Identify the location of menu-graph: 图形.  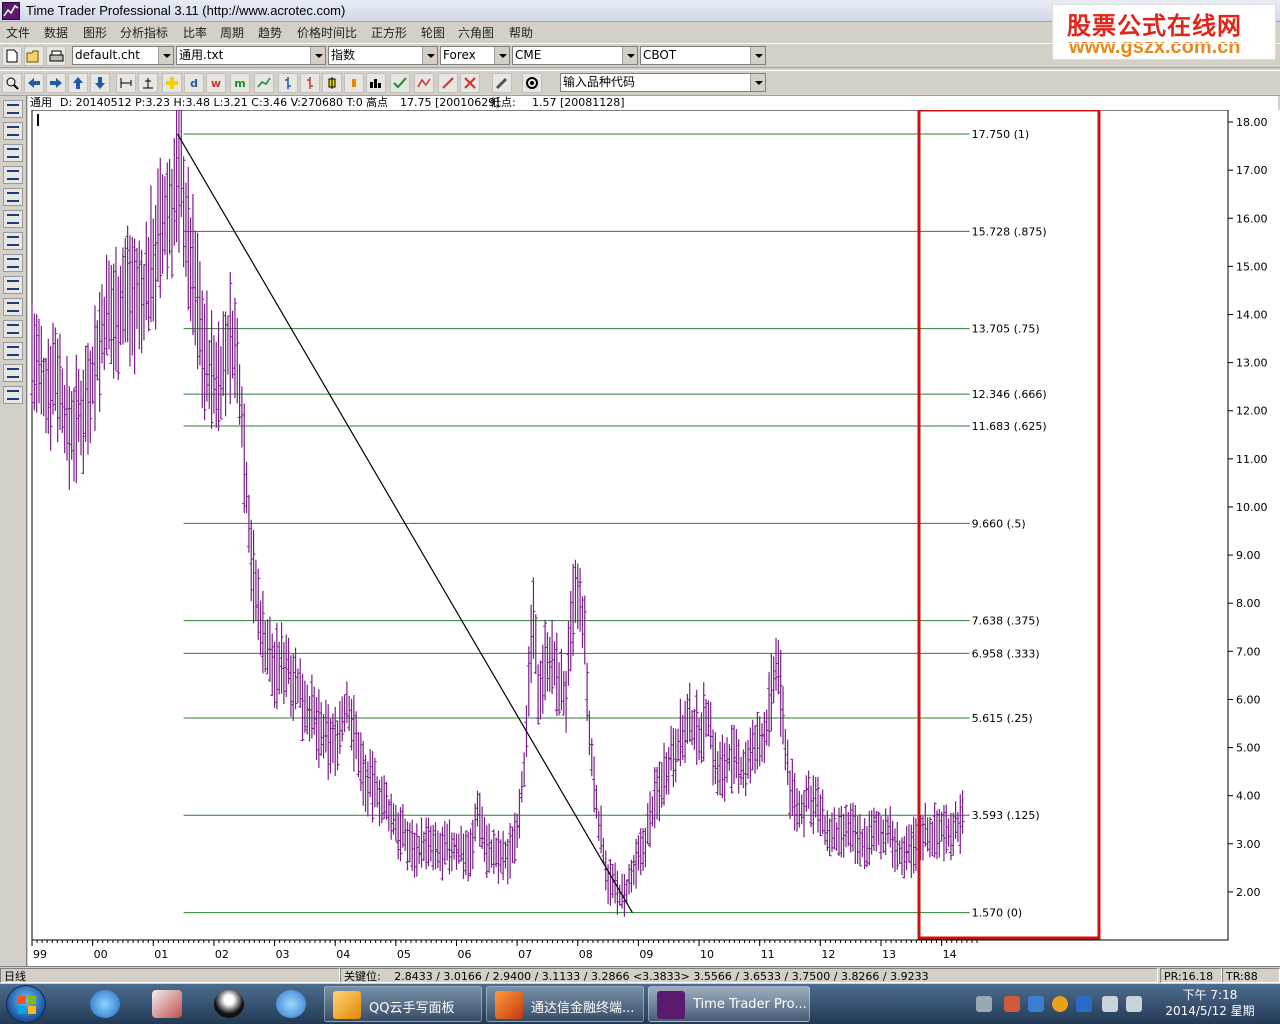
(95, 32).